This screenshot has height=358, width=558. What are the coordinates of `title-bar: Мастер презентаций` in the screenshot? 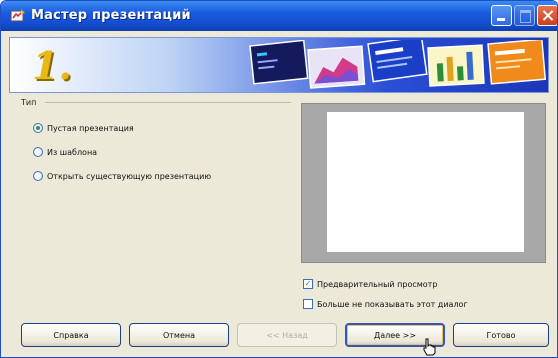 It's located at (279, 16).